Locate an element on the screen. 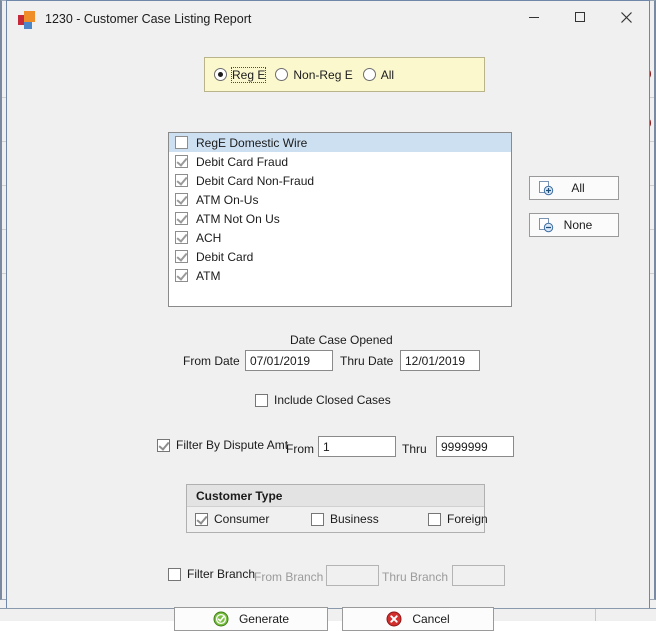 This screenshot has height=631, width=656. filter-dispute-amount-checkbox: Filter By Dispute Amt is located at coordinates (222, 445).